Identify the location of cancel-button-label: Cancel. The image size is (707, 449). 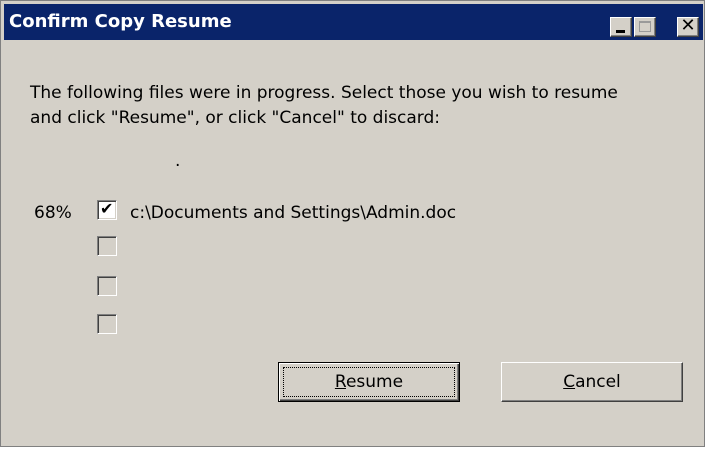
(592, 382).